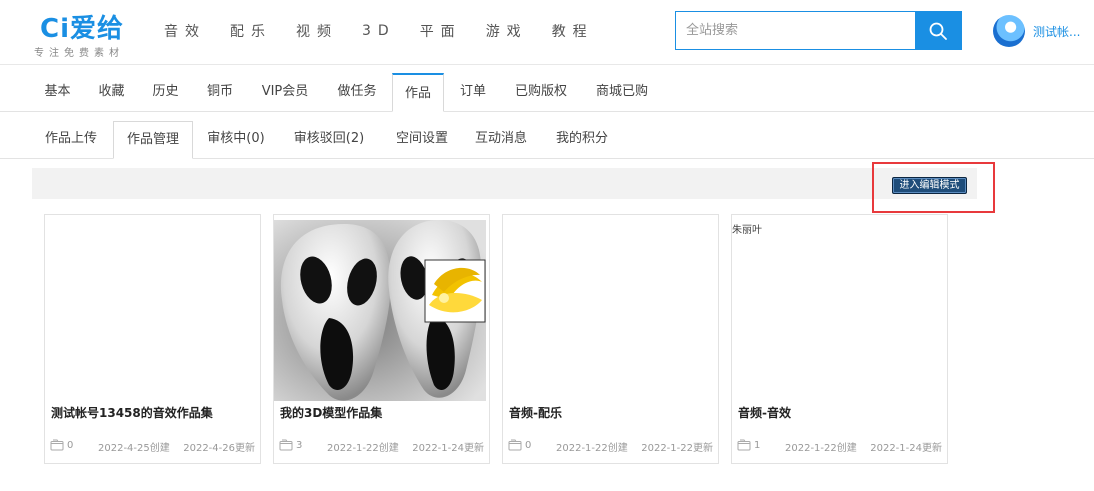 The height and width of the screenshot is (491, 1094). Describe the element at coordinates (299, 445) in the screenshot. I see `item-count-value: 3` at that location.